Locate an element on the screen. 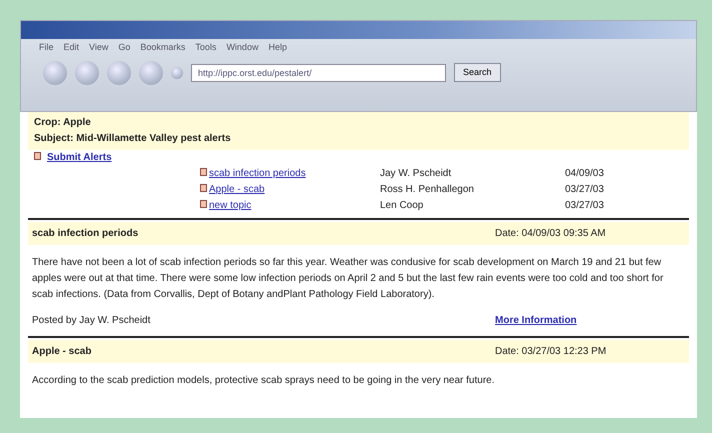 The image size is (712, 433). post-body: According to the scab prediction models, protective scab sprays need to be going in the very near future. is located at coordinates (263, 381).